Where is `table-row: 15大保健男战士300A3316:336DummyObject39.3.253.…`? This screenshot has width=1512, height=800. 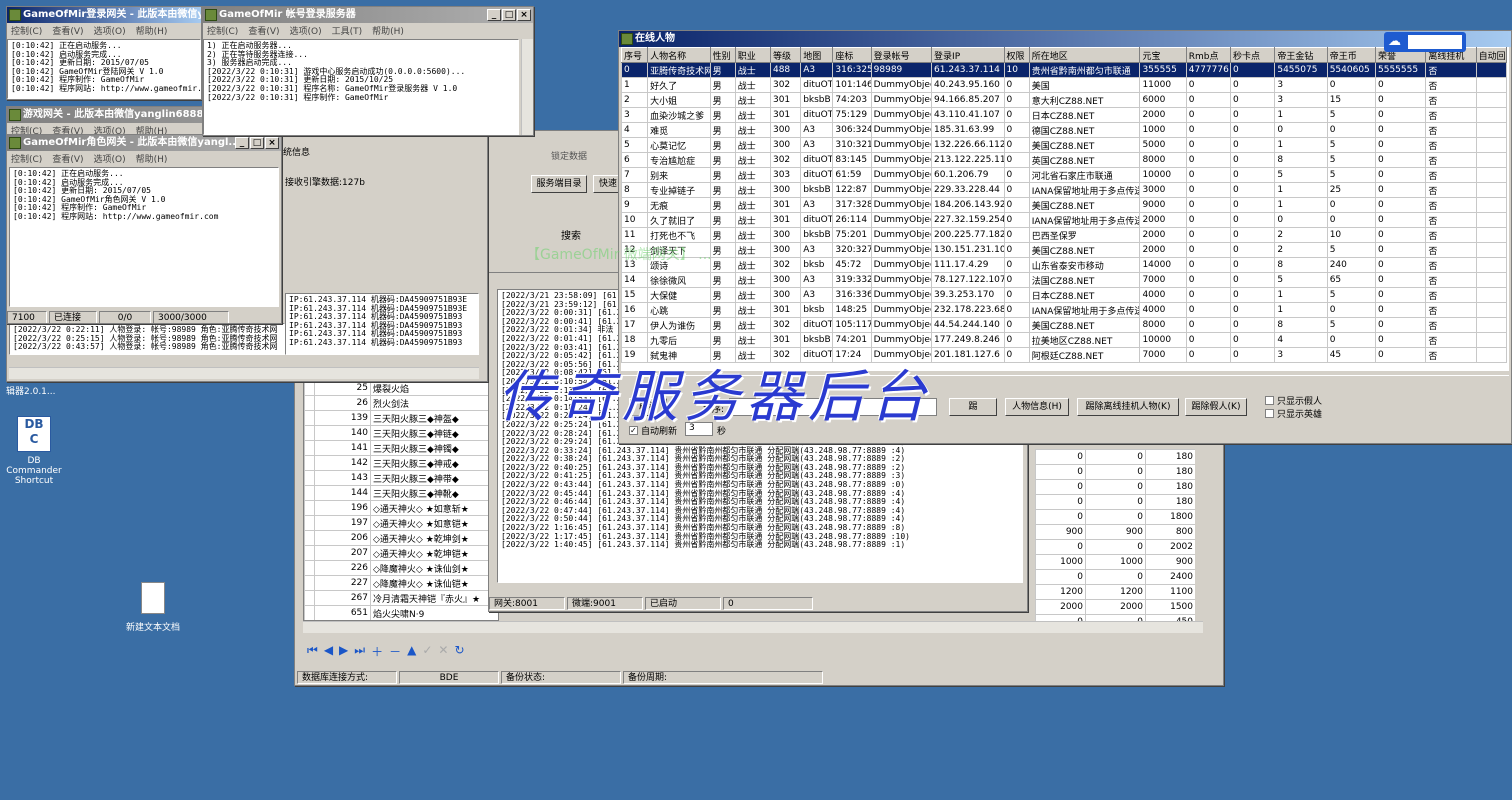
table-row: 15大保健男战士300A3316:336DummyObject39.3.253.… is located at coordinates (1064, 295).